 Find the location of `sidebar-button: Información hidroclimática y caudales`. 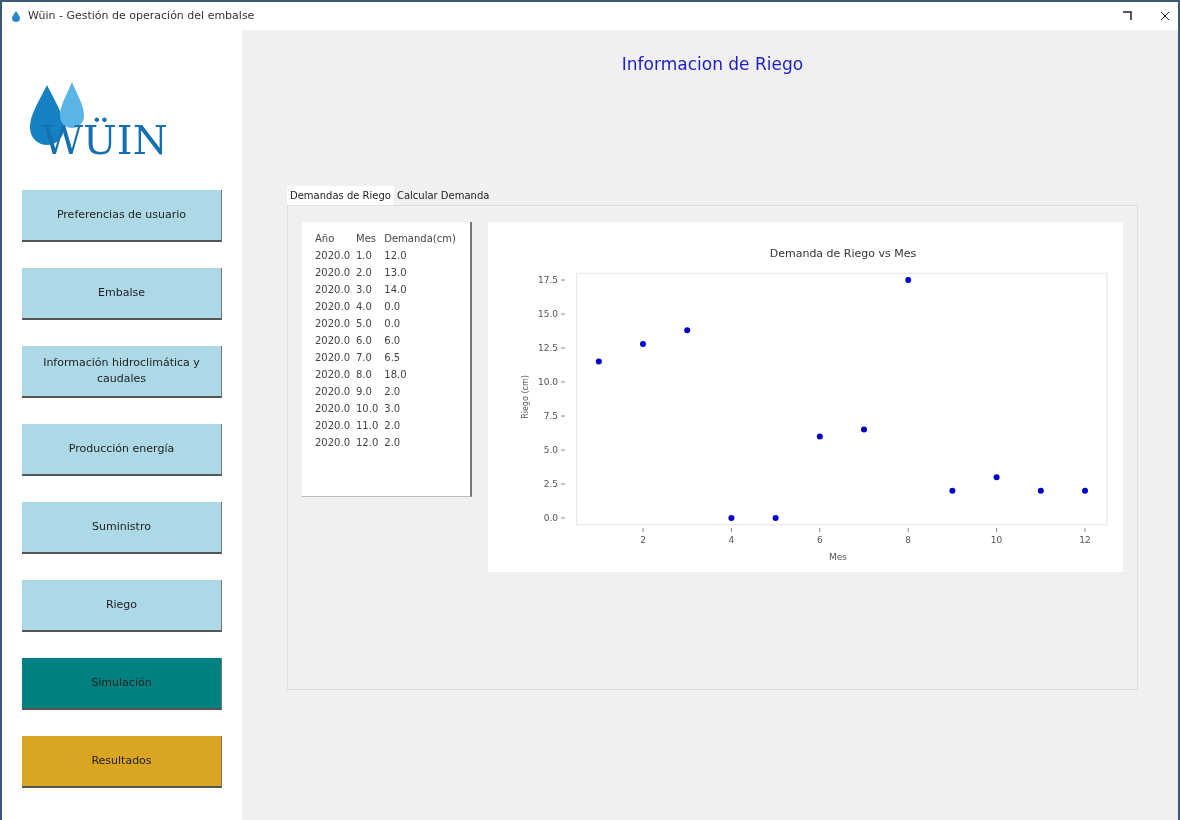

sidebar-button: Información hidroclimática y caudales is located at coordinates (122, 372).